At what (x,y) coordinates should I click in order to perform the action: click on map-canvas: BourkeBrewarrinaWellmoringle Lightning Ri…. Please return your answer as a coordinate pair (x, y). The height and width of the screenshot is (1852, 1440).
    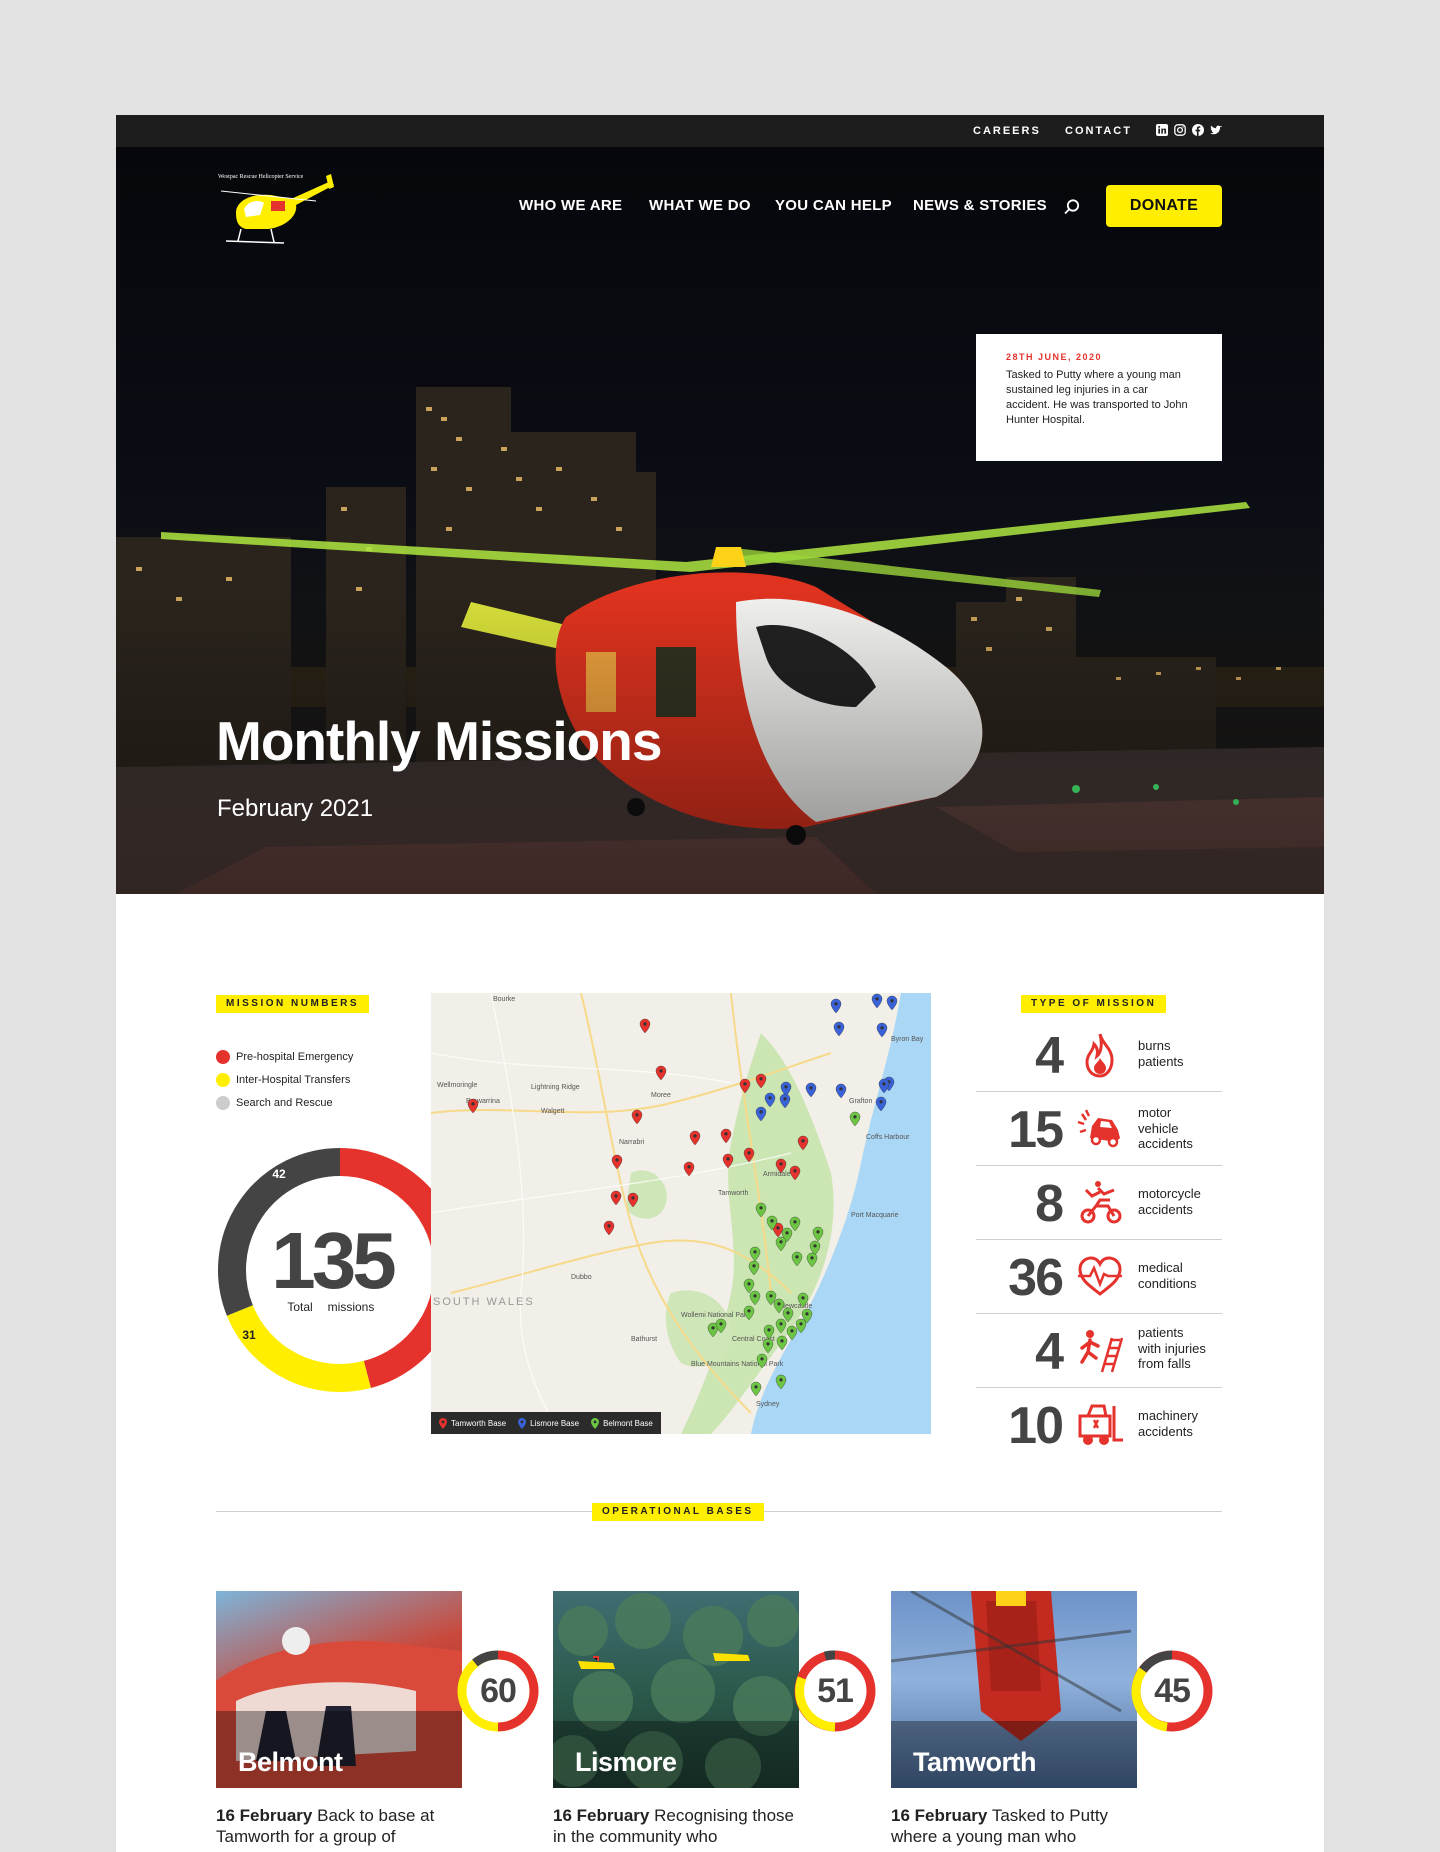
    Looking at the image, I should click on (681, 1213).